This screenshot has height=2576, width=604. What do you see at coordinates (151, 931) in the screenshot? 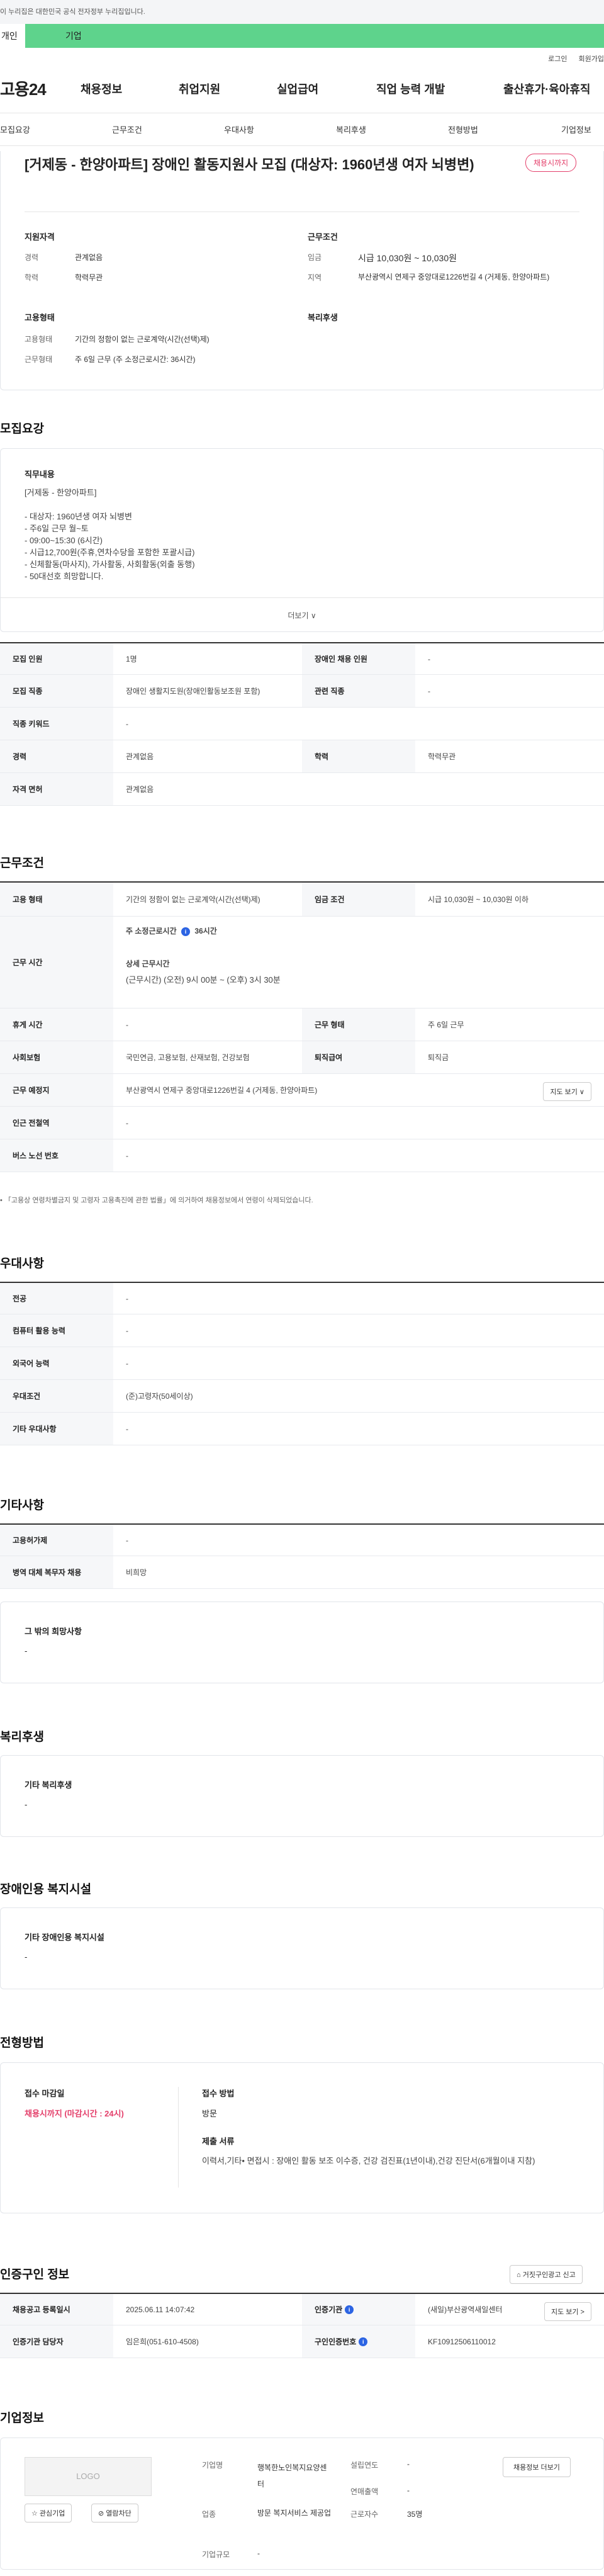
I see `hours-week-label: 주 소정근로시간` at bounding box center [151, 931].